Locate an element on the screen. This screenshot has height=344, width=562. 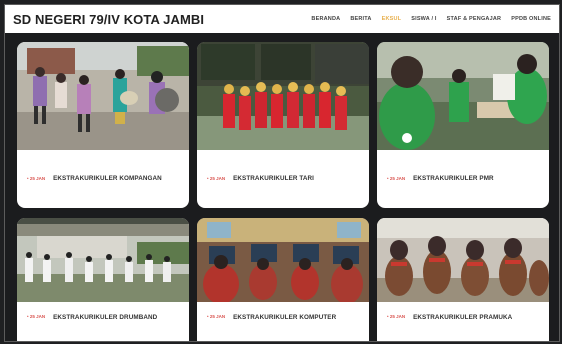
card-meta: • 25 JAN EKSTRAKURIKULER TARI is located at coordinates (283, 178).